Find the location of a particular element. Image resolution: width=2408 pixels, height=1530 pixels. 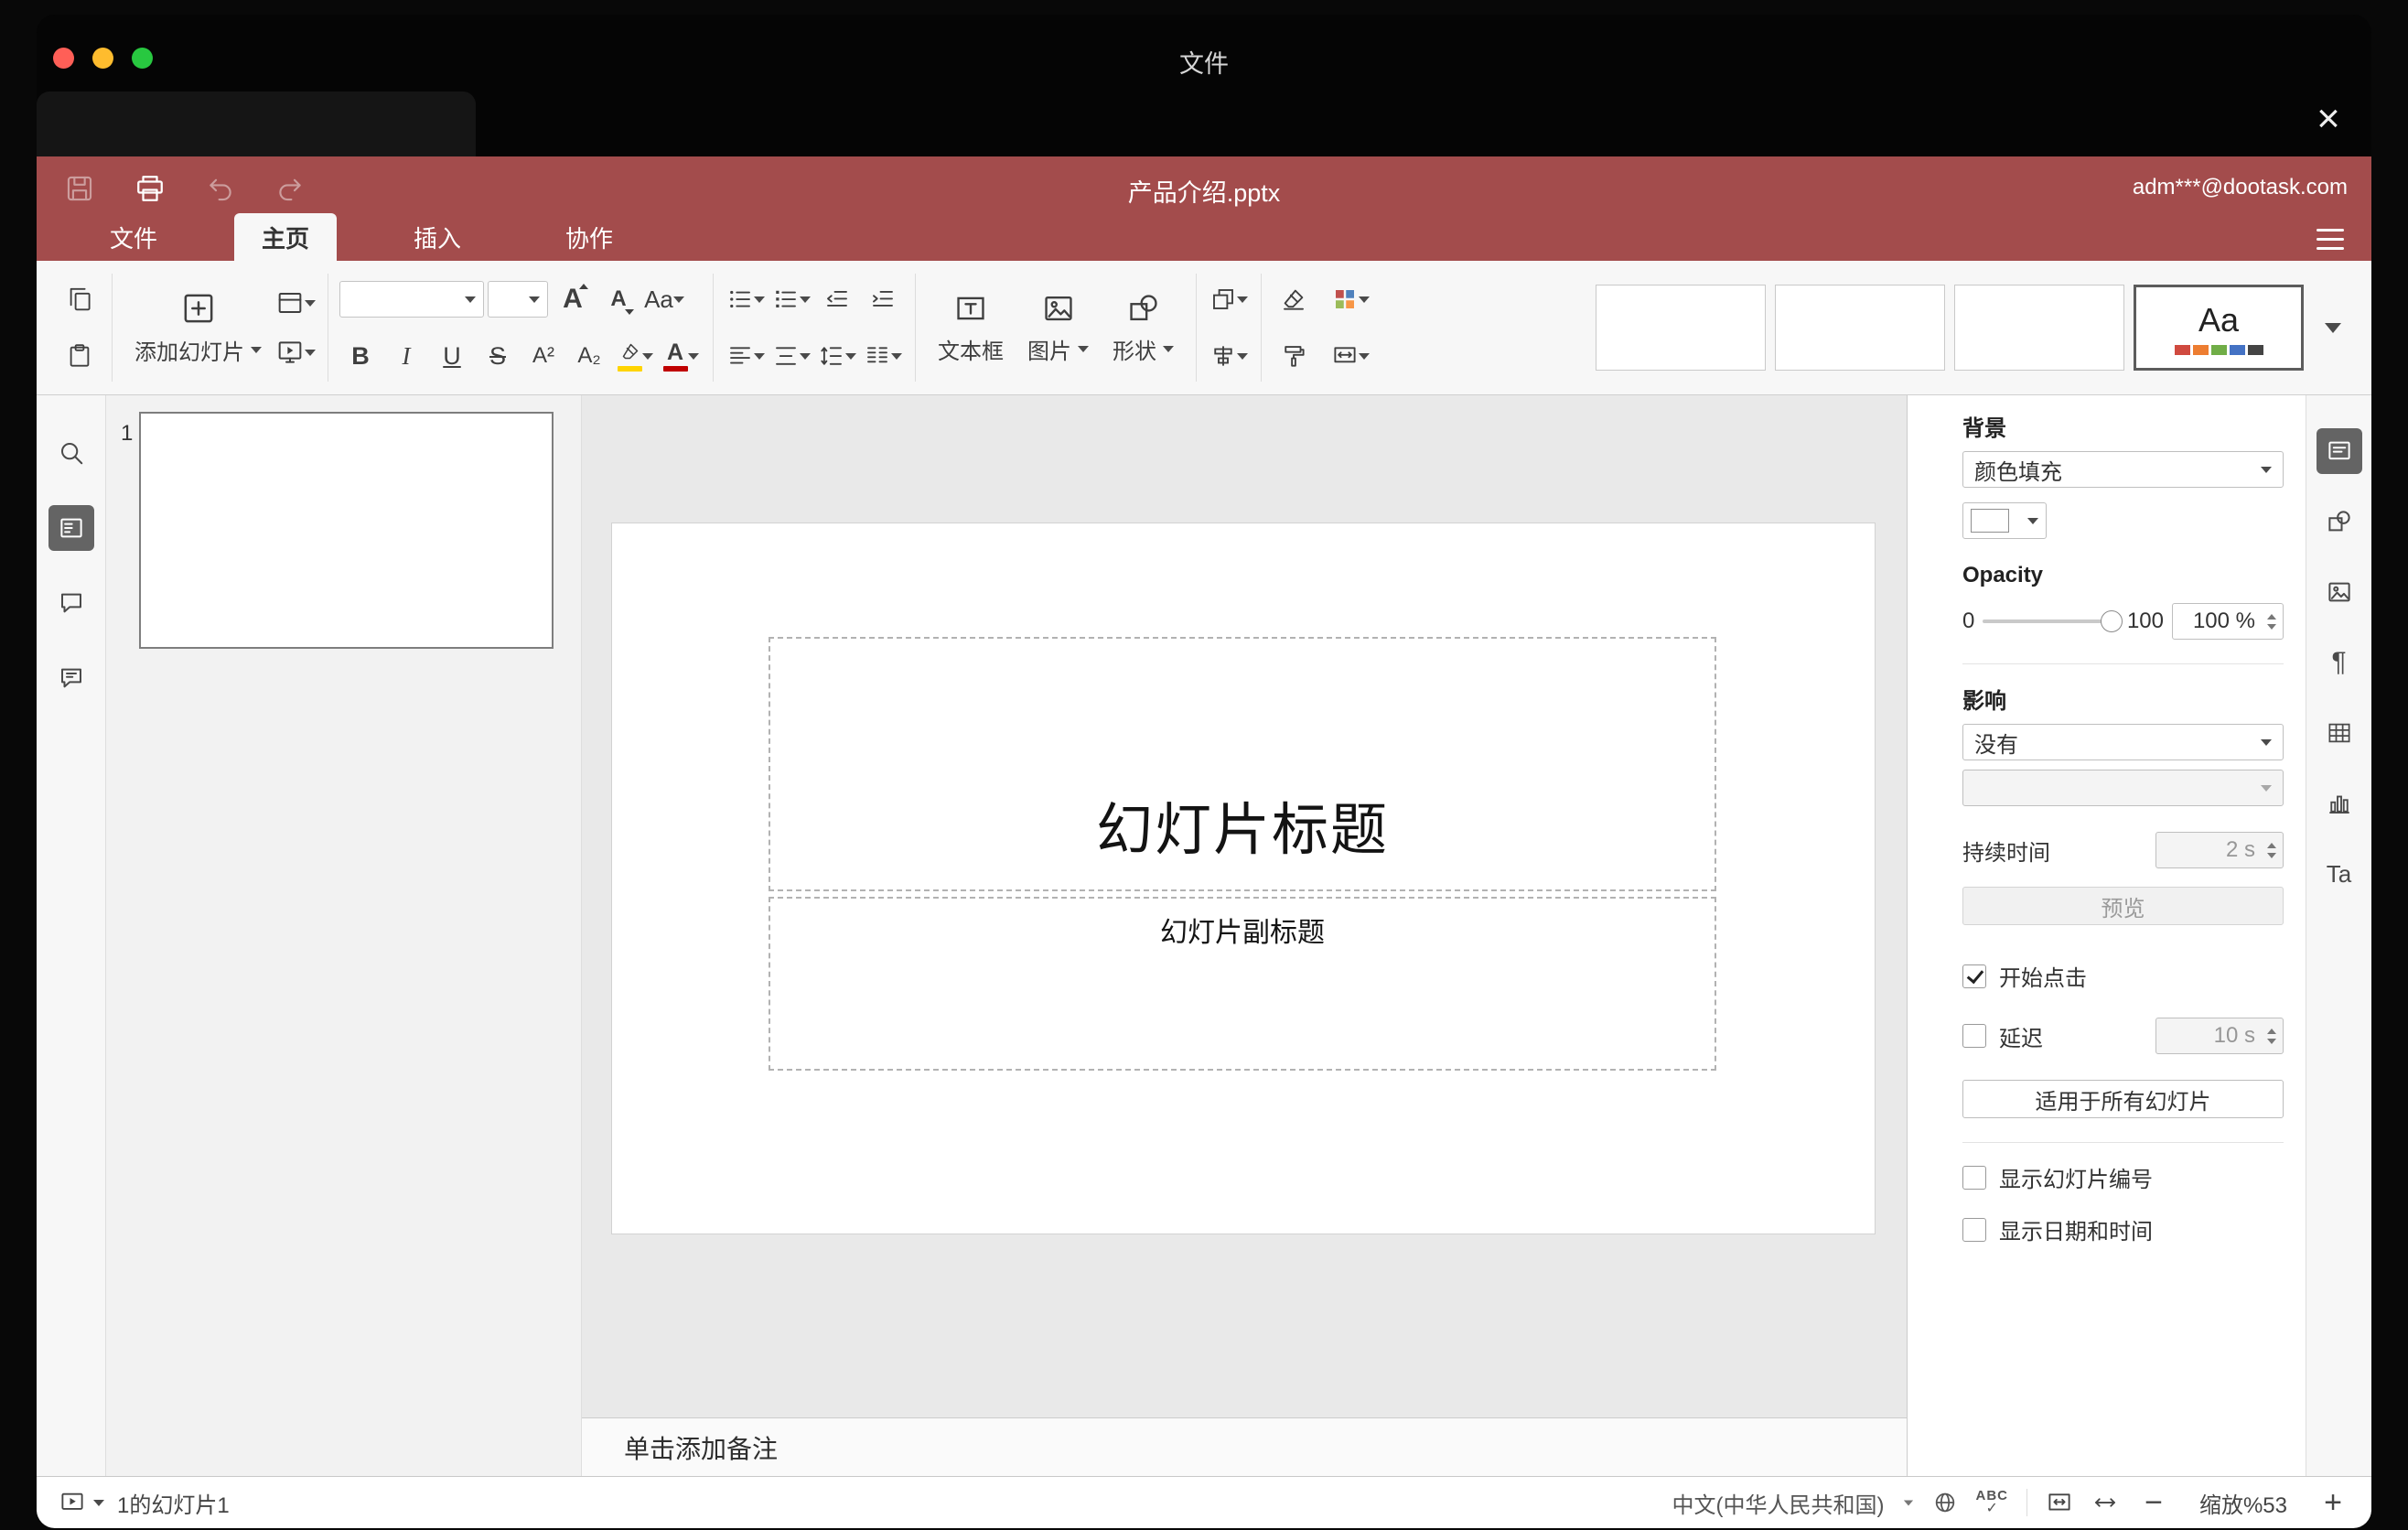

textart-settings-button: Ta is located at coordinates (2339, 874).